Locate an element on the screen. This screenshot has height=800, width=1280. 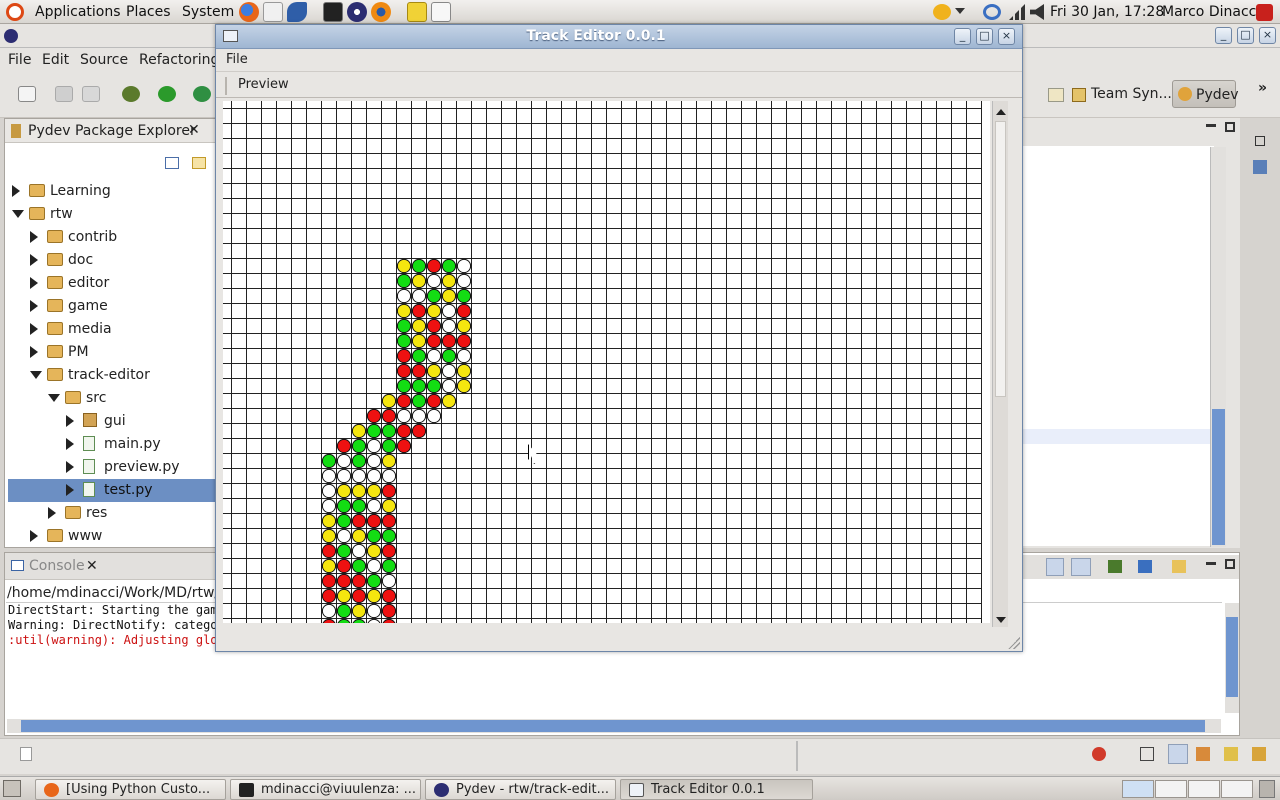
open-console-icon is located at coordinates (1115, 566).